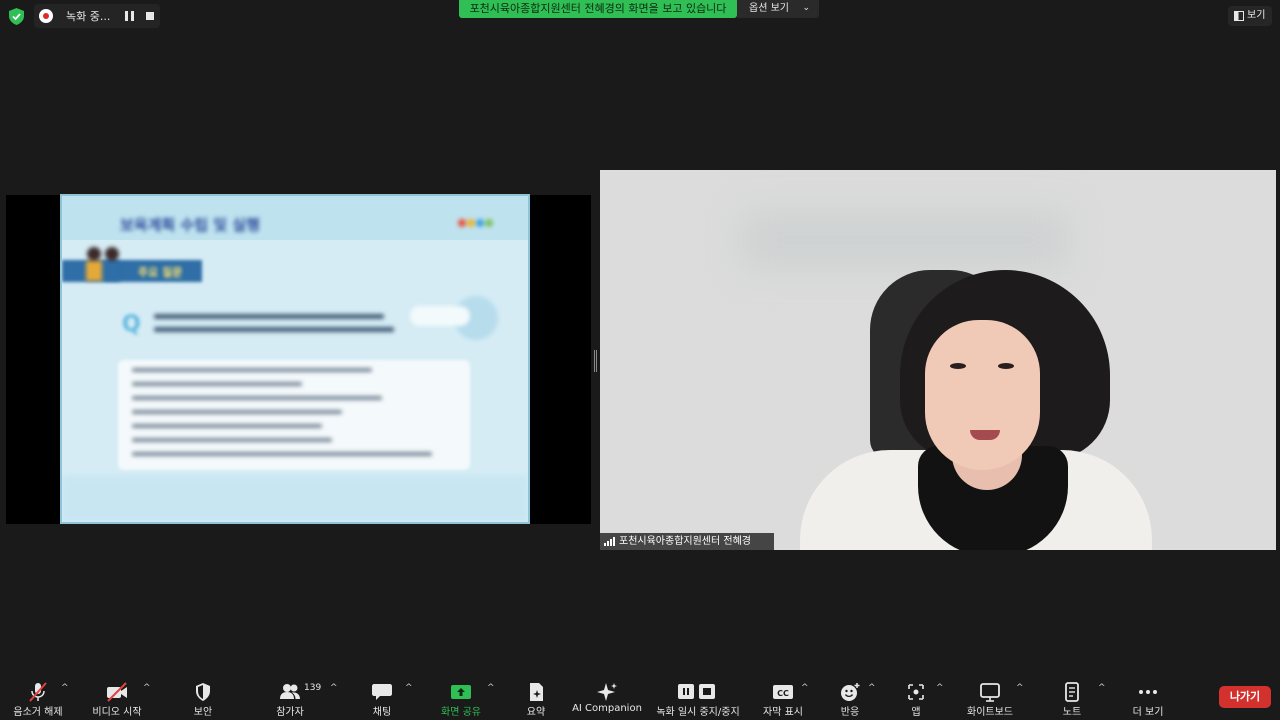 This screenshot has height=720, width=1280. Describe the element at coordinates (46, 16) in the screenshot. I see `recording-dot-icon` at that location.